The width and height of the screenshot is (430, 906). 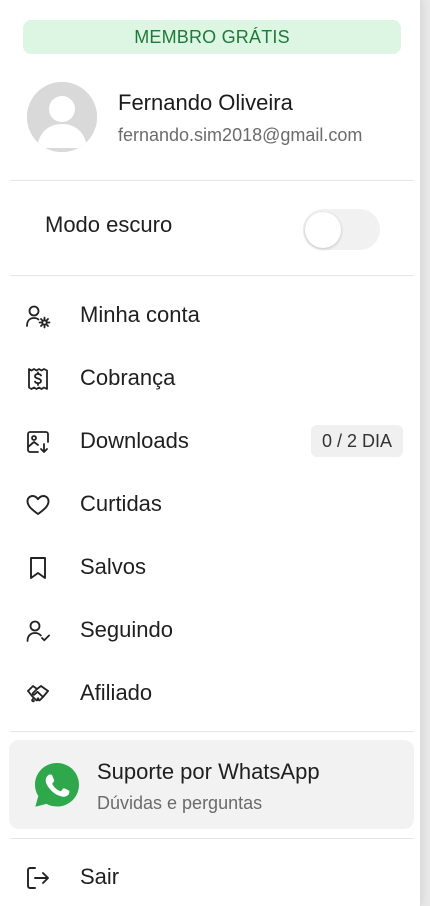 I want to click on menu-item-curtidas: Curtidas, so click(x=215, y=504).